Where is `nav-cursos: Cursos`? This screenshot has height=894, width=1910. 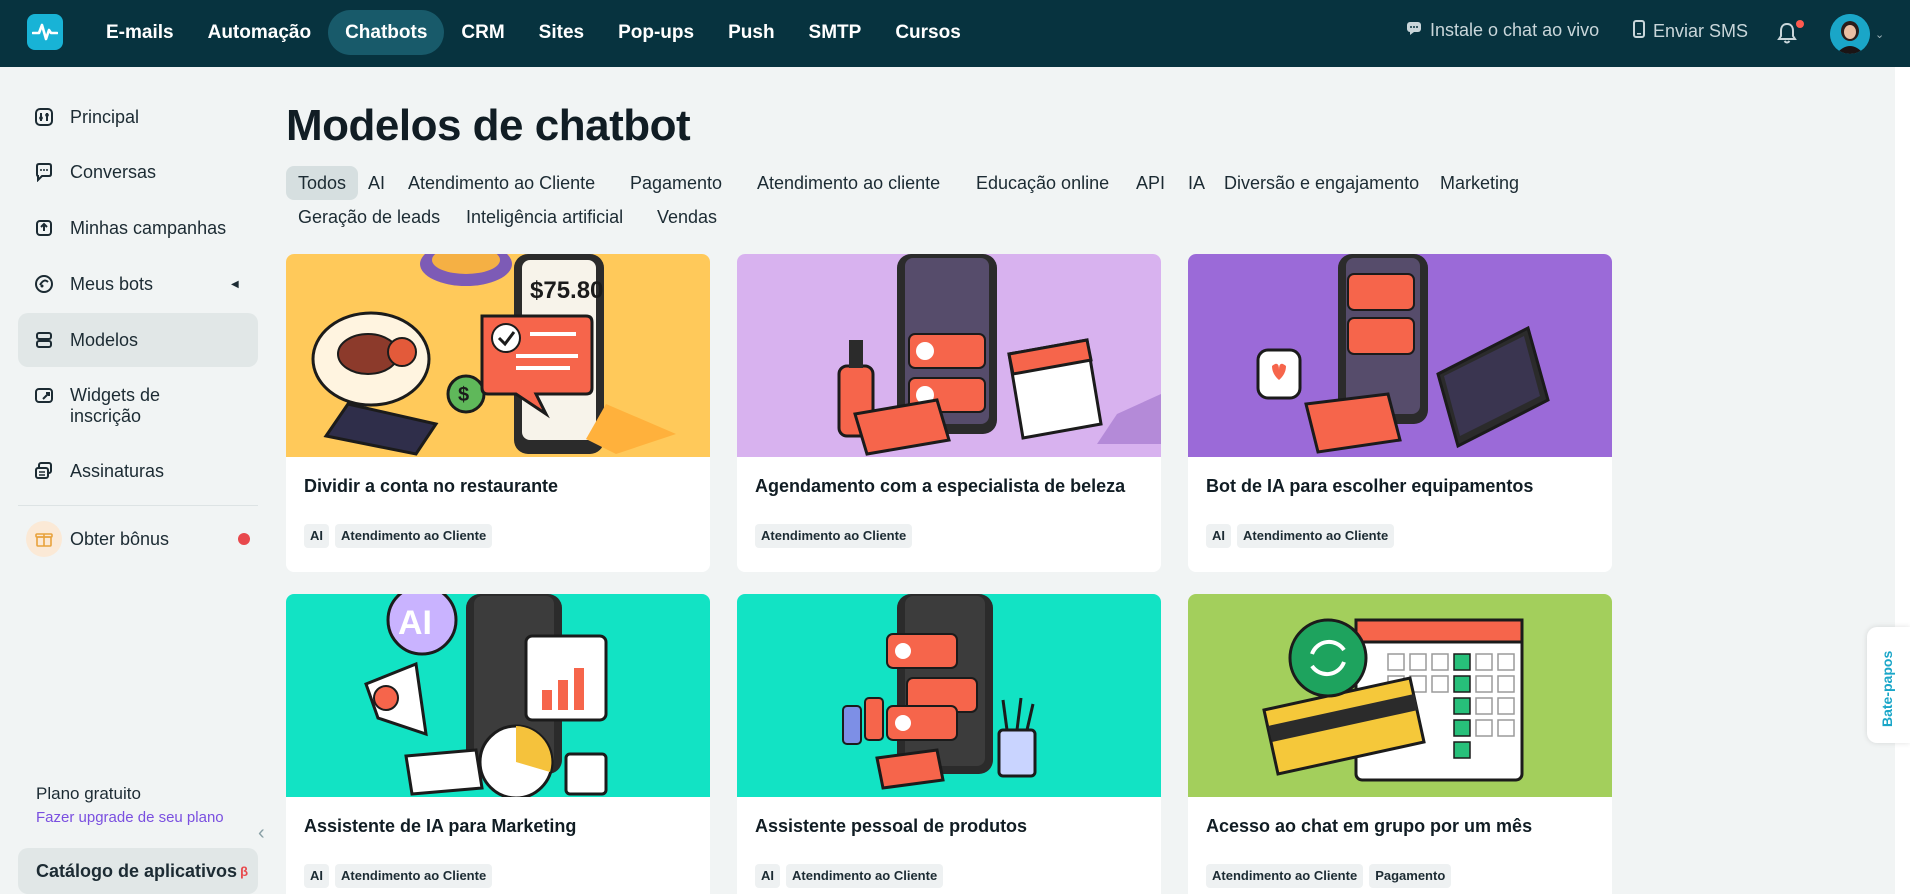 nav-cursos: Cursos is located at coordinates (927, 32).